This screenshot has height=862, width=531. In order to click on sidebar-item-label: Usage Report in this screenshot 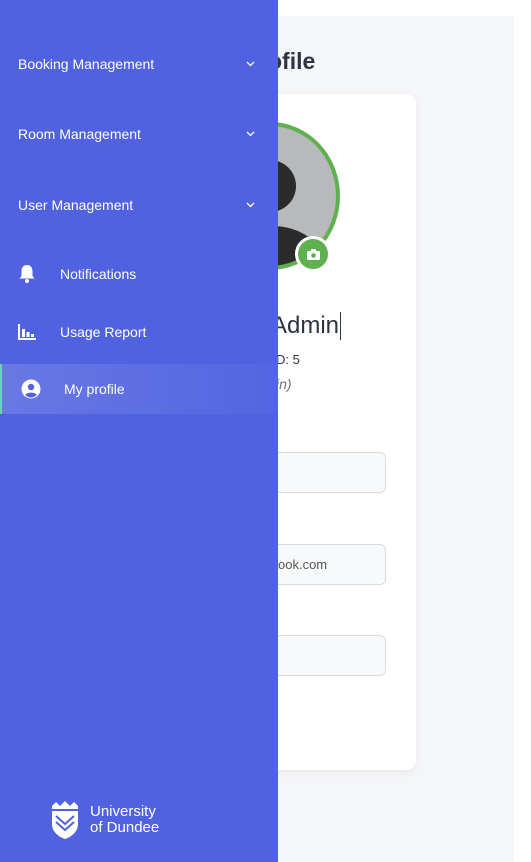, I will do `click(103, 332)`.